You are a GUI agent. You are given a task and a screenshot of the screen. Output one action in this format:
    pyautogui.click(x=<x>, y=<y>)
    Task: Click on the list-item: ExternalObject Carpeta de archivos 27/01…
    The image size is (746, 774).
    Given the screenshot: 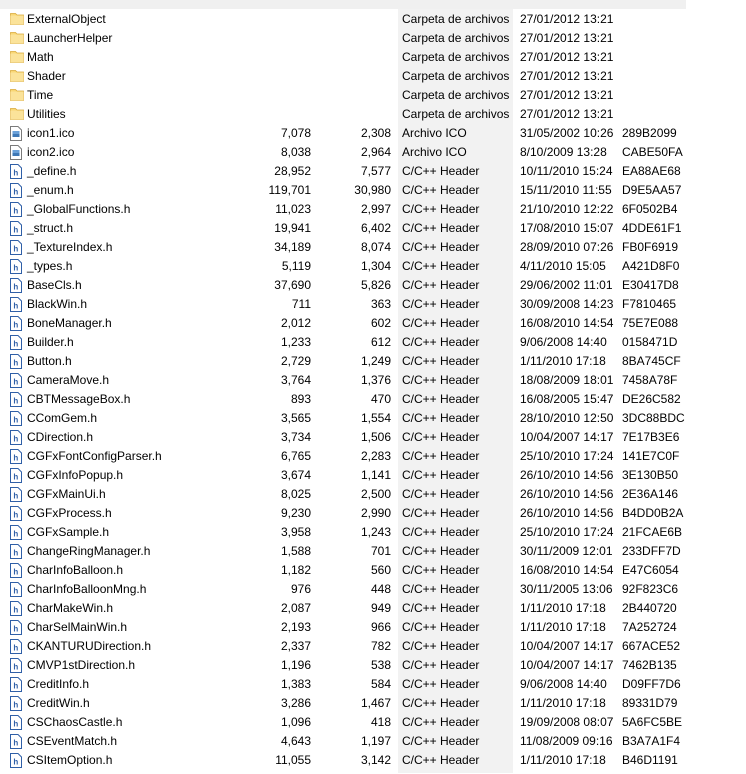 What is the action you would take?
    pyautogui.click(x=373, y=19)
    